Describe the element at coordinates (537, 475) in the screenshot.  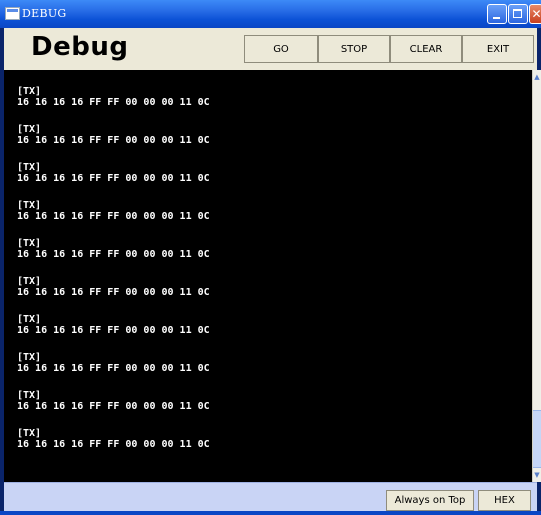
I see `scroll-down-icon: ▼` at that location.